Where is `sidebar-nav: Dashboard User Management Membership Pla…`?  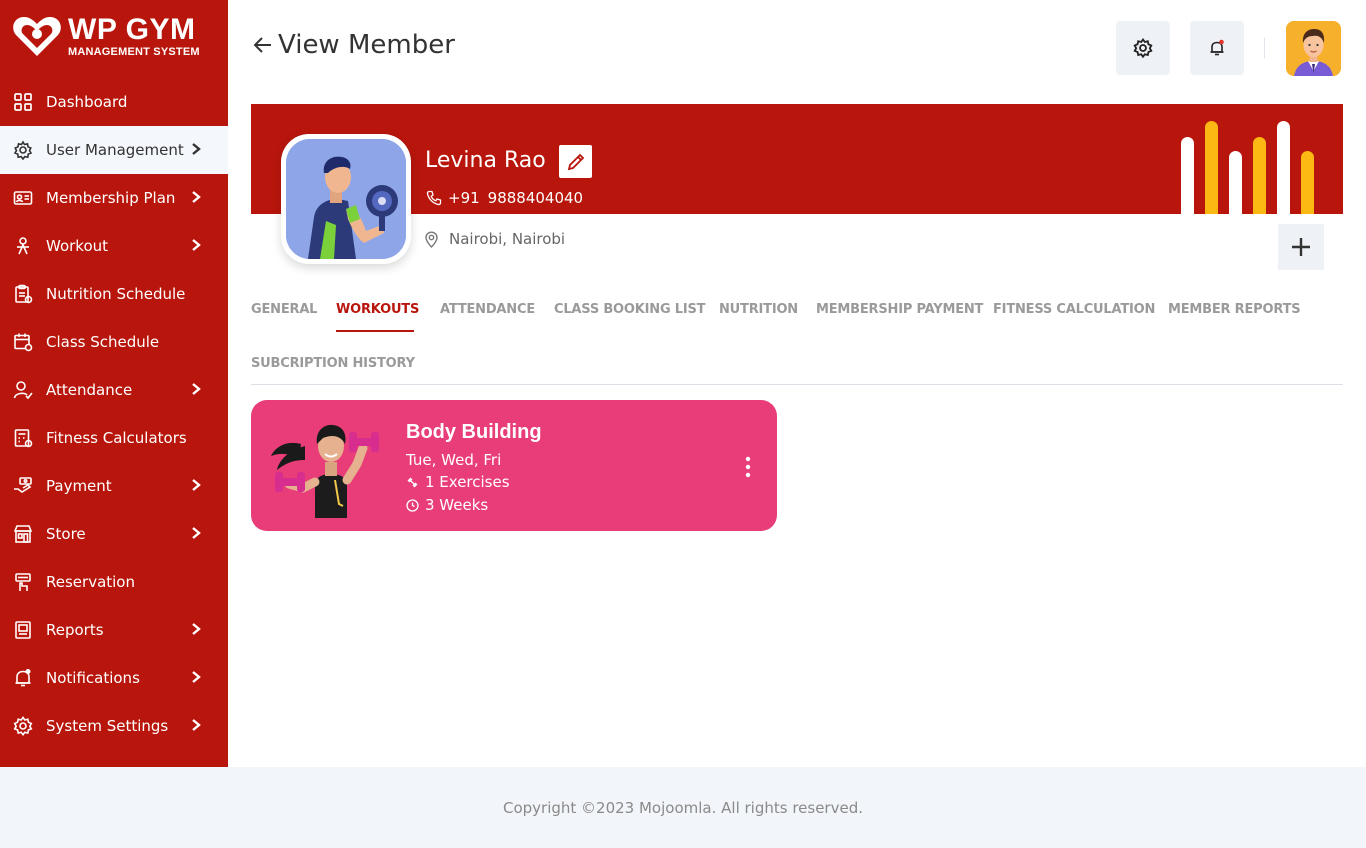 sidebar-nav: Dashboard User Management Membership Pla… is located at coordinates (114, 414).